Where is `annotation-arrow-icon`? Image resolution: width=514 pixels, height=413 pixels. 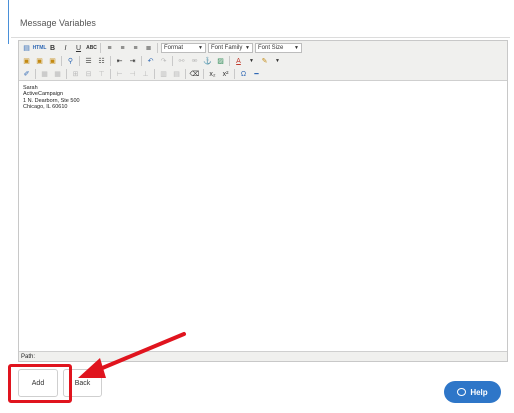
annotation-arrow-icon is located at coordinates (132, 355).